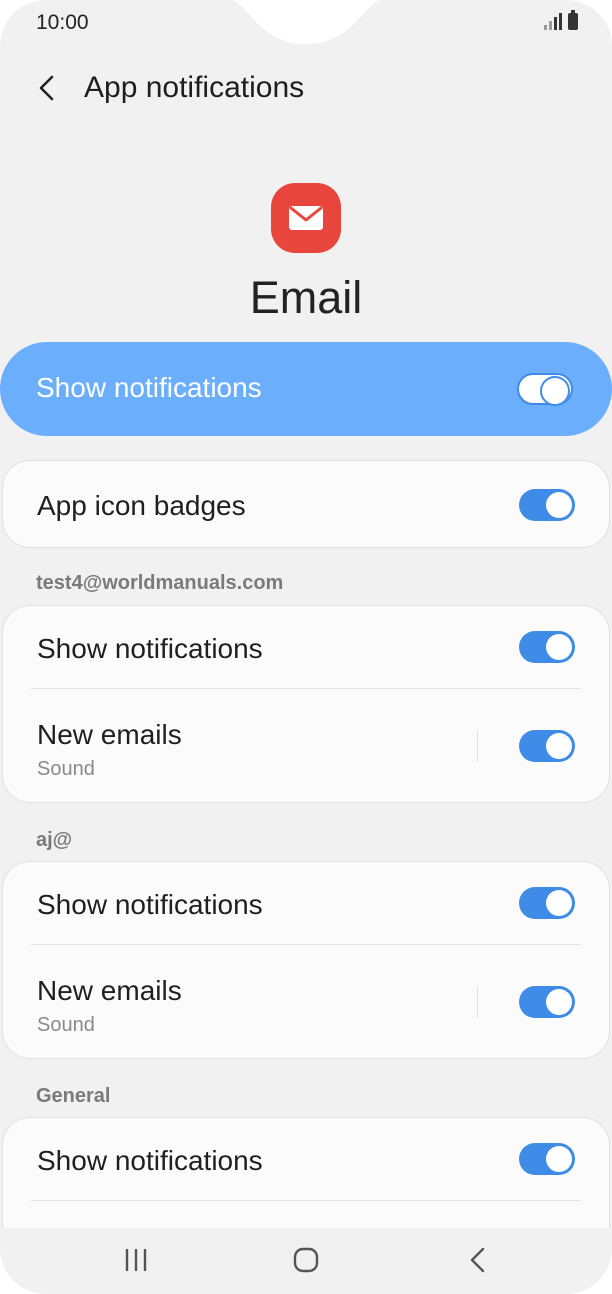 This screenshot has width=612, height=1294. Describe the element at coordinates (73, 1096) in the screenshot. I see `general-header: General` at that location.